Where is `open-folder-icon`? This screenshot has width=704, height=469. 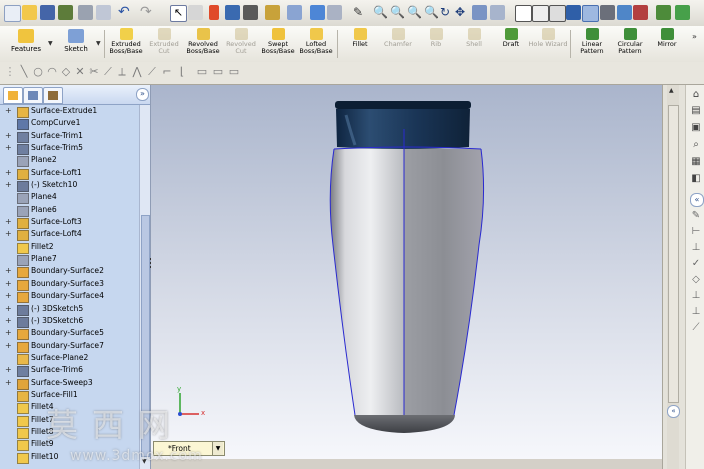
open-folder-icon is located at coordinates (29, 12).